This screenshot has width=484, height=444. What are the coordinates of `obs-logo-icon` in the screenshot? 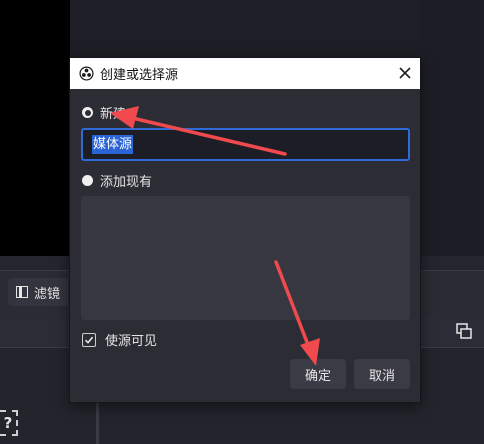 It's located at (86, 73).